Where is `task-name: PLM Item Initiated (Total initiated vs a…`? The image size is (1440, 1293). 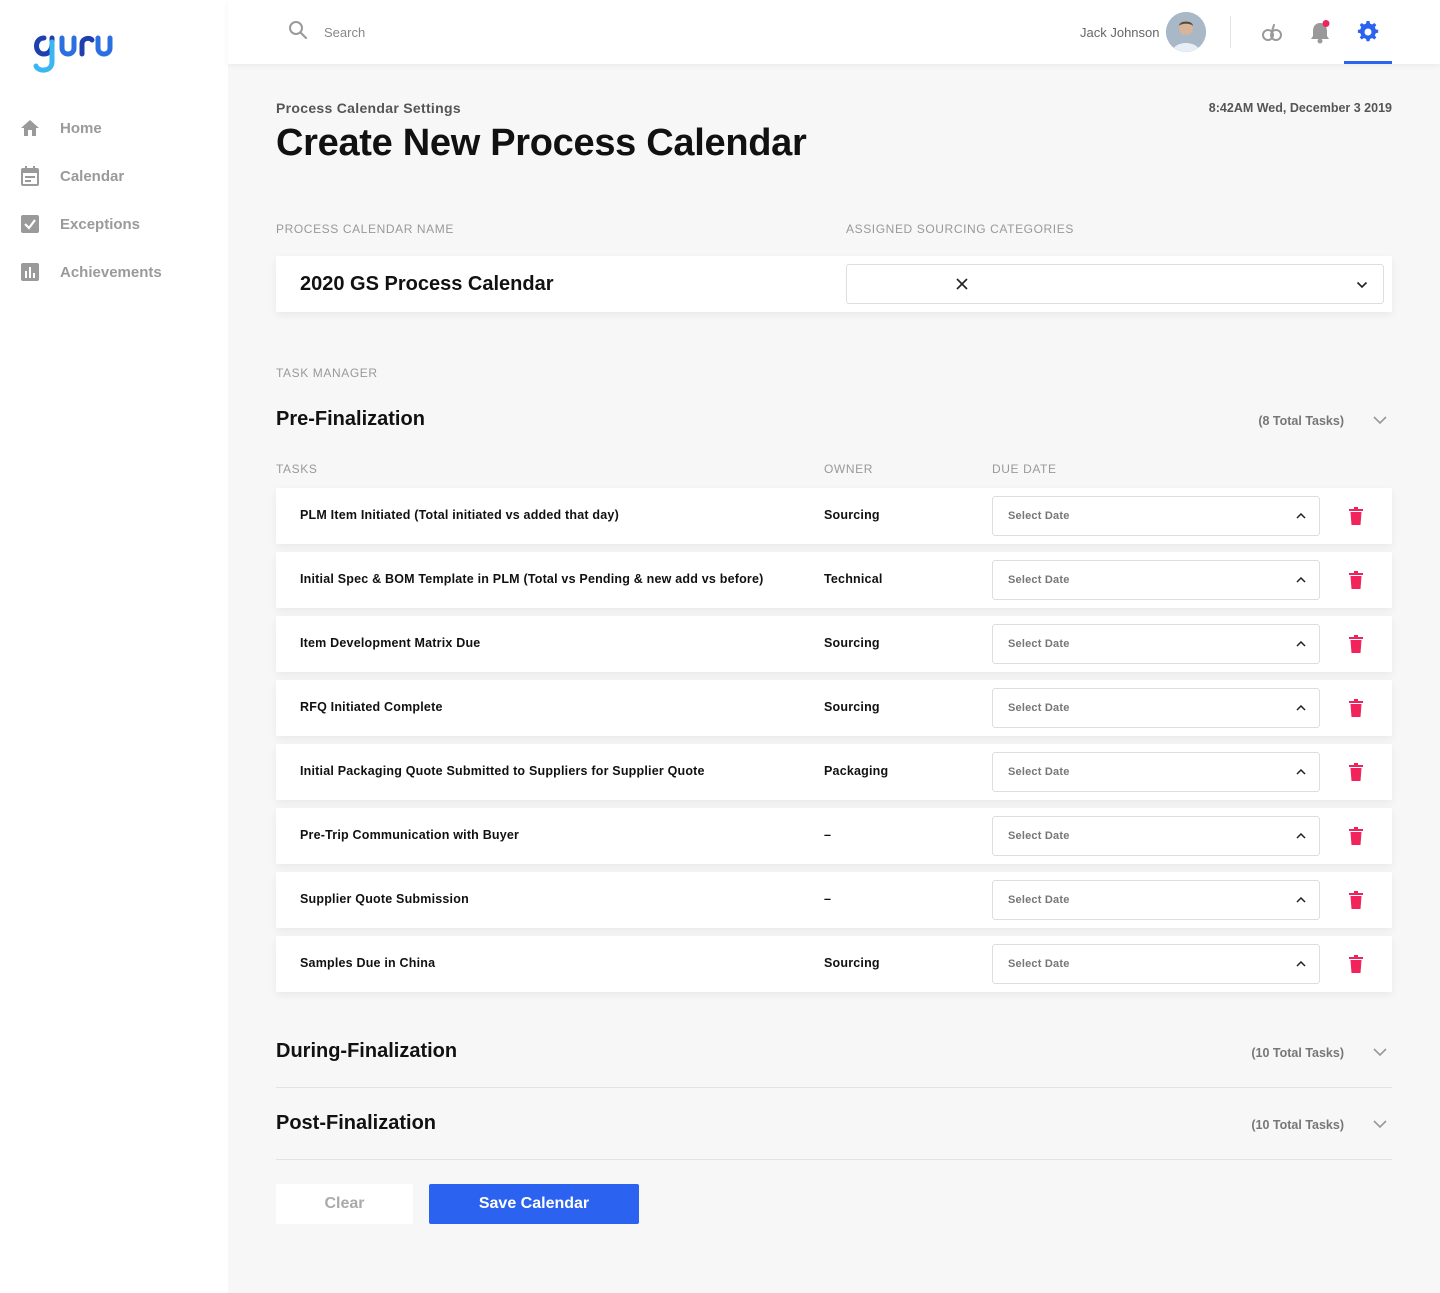
task-name: PLM Item Initiated (Total initiated vs a… is located at coordinates (459, 515).